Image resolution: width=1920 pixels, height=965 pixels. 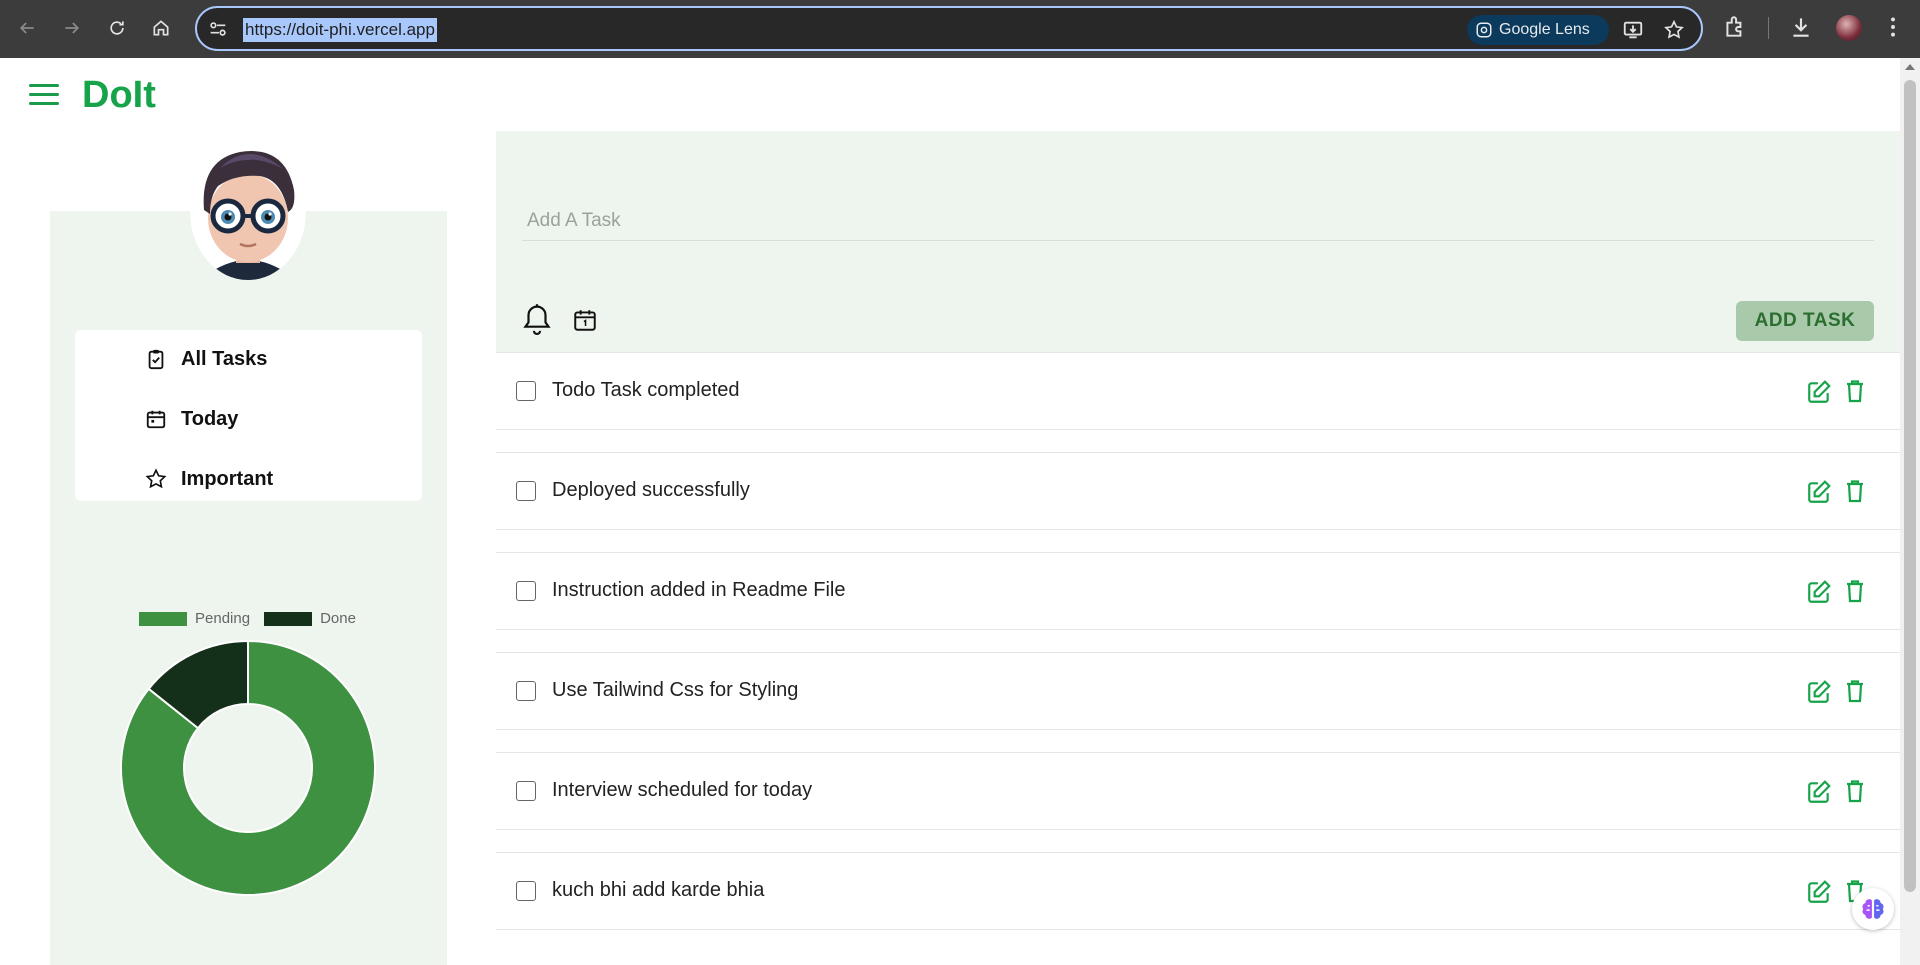 What do you see at coordinates (1768, 28) in the screenshot?
I see `toolbar-separator` at bounding box center [1768, 28].